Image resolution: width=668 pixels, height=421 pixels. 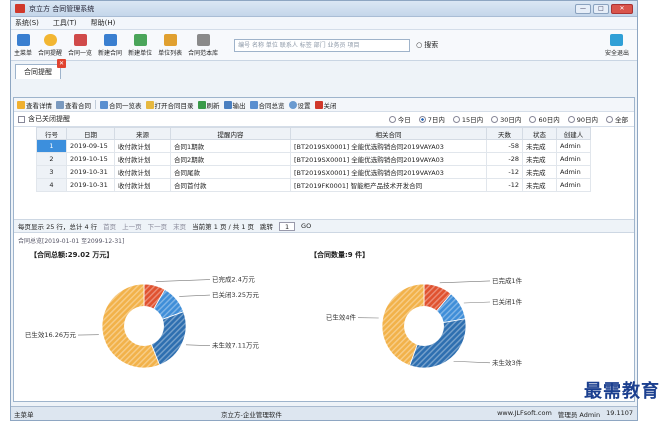 What do you see at coordinates (60, 104) in the screenshot?
I see `view-icon` at bounding box center [60, 104].